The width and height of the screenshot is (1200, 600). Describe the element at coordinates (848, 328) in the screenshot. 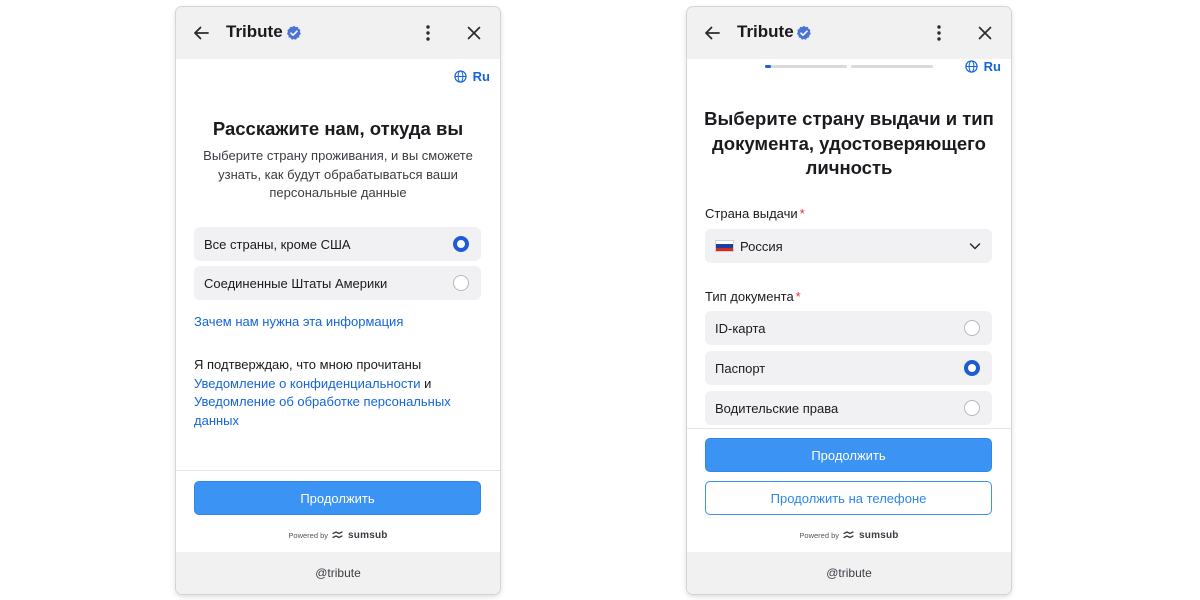

I see `doc-type-id-card: ID-карта` at that location.